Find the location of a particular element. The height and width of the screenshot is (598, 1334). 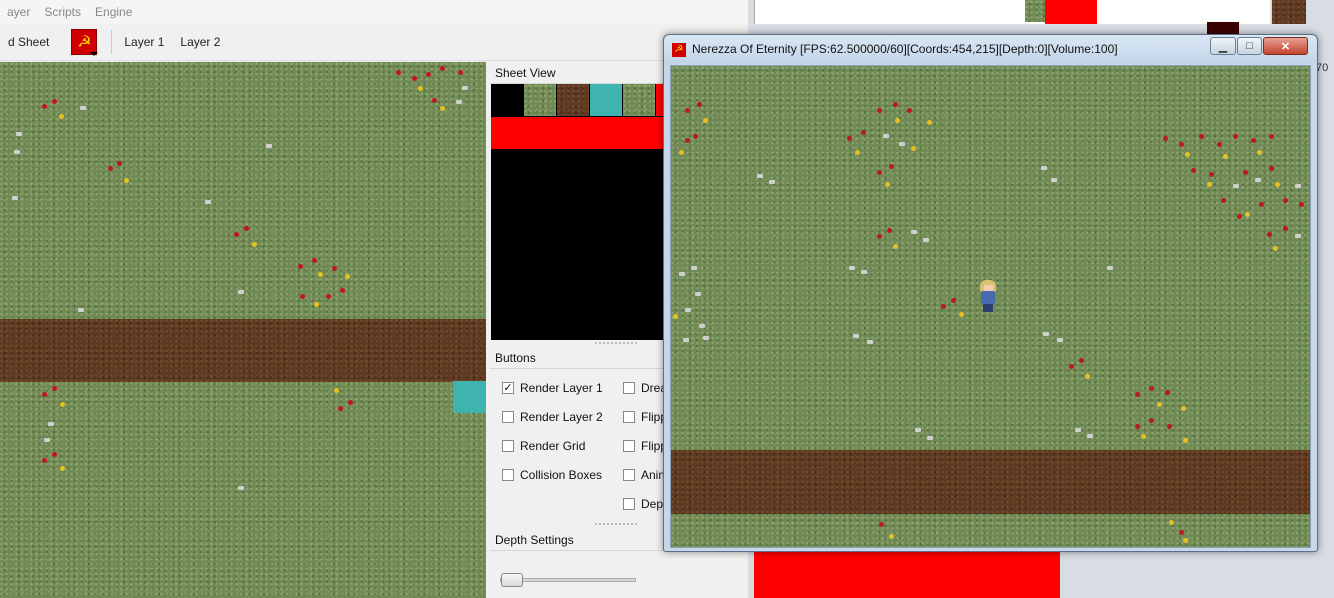

close-button: ✕ is located at coordinates (1285, 46).